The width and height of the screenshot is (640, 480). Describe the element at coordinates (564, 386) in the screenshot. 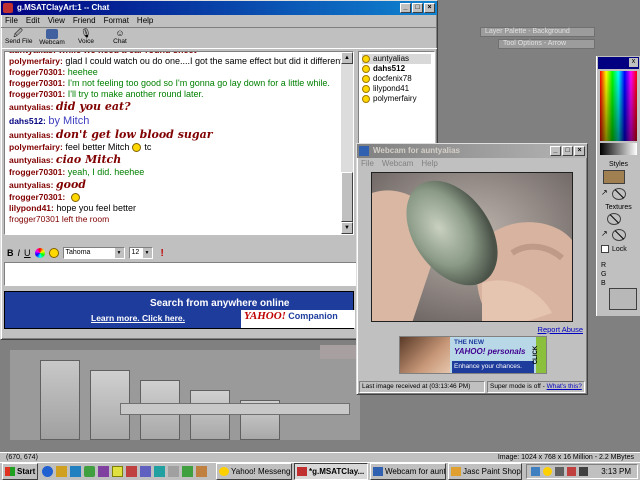

I see `whats-this-link: What's this?` at that location.